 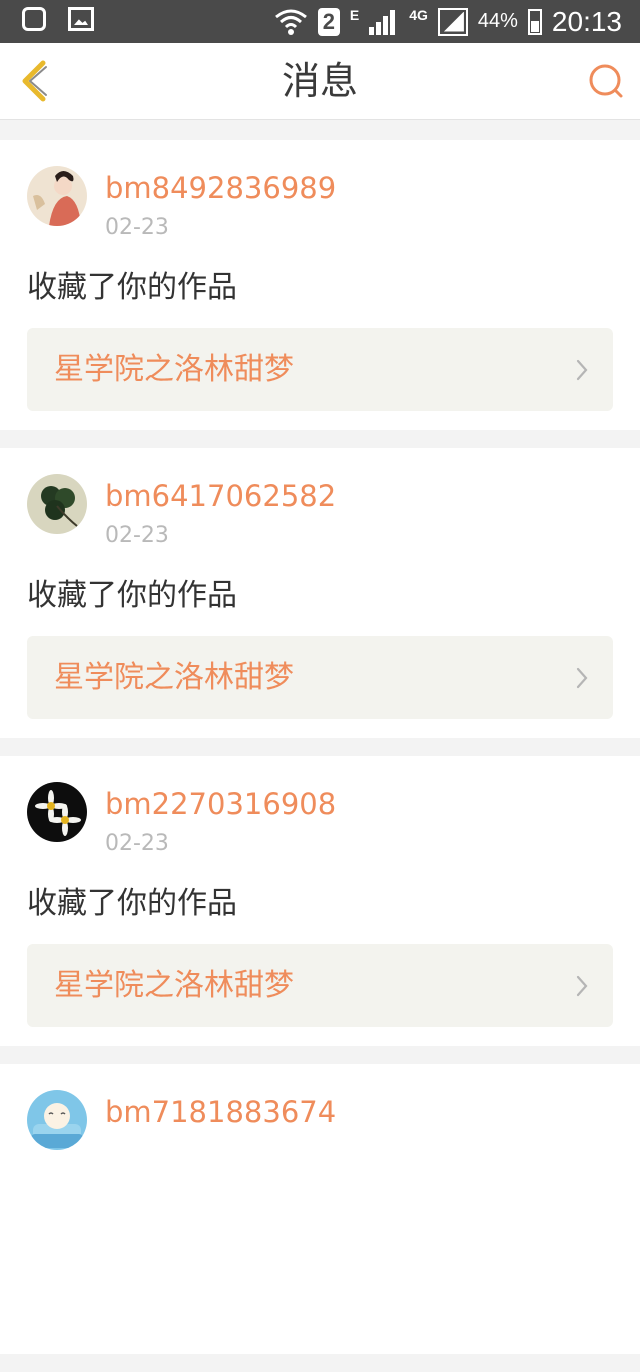 What do you see at coordinates (418, 14) in the screenshot?
I see `lte-label: 4G` at bounding box center [418, 14].